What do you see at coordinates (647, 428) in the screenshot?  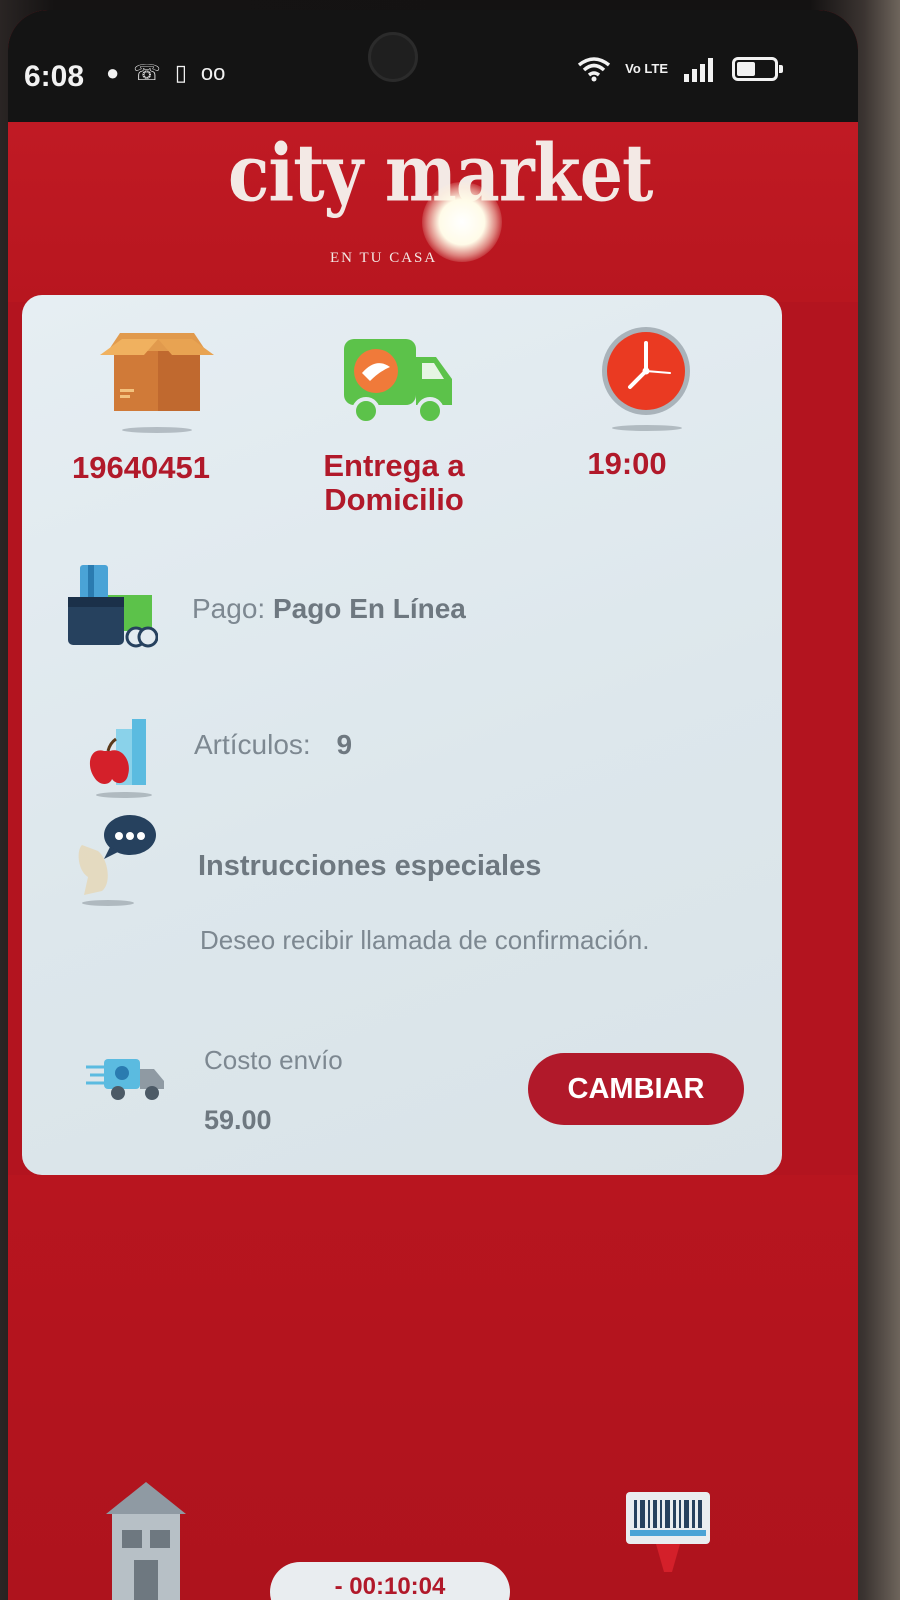 I see `clock-icon-shadow` at bounding box center [647, 428].